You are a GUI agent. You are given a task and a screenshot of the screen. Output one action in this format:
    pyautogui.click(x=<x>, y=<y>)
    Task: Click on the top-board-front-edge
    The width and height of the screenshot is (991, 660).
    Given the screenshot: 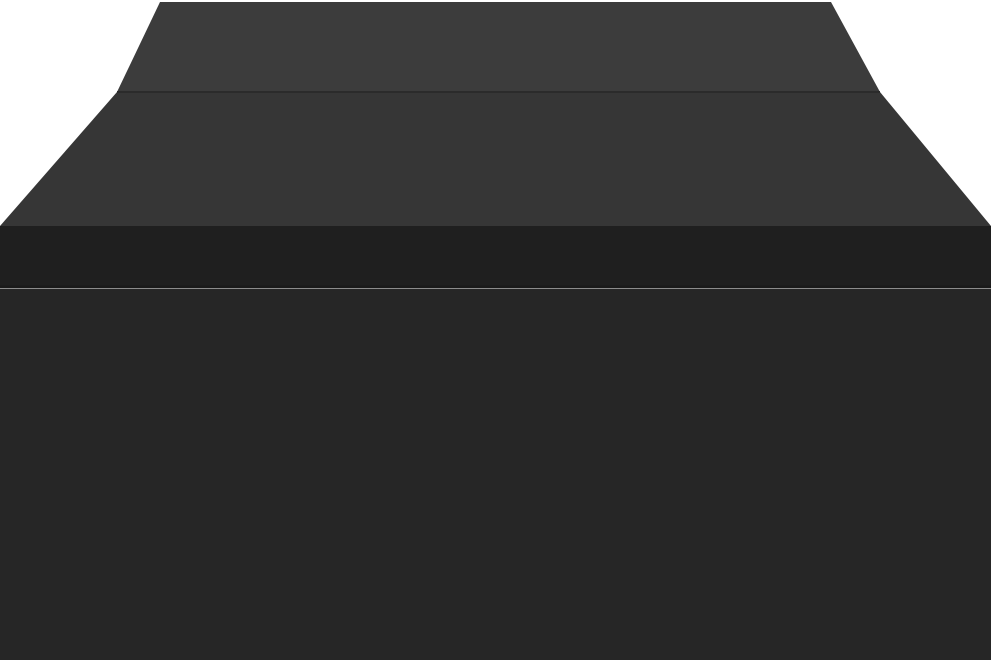 What is the action you would take?
    pyautogui.click(x=495, y=256)
    